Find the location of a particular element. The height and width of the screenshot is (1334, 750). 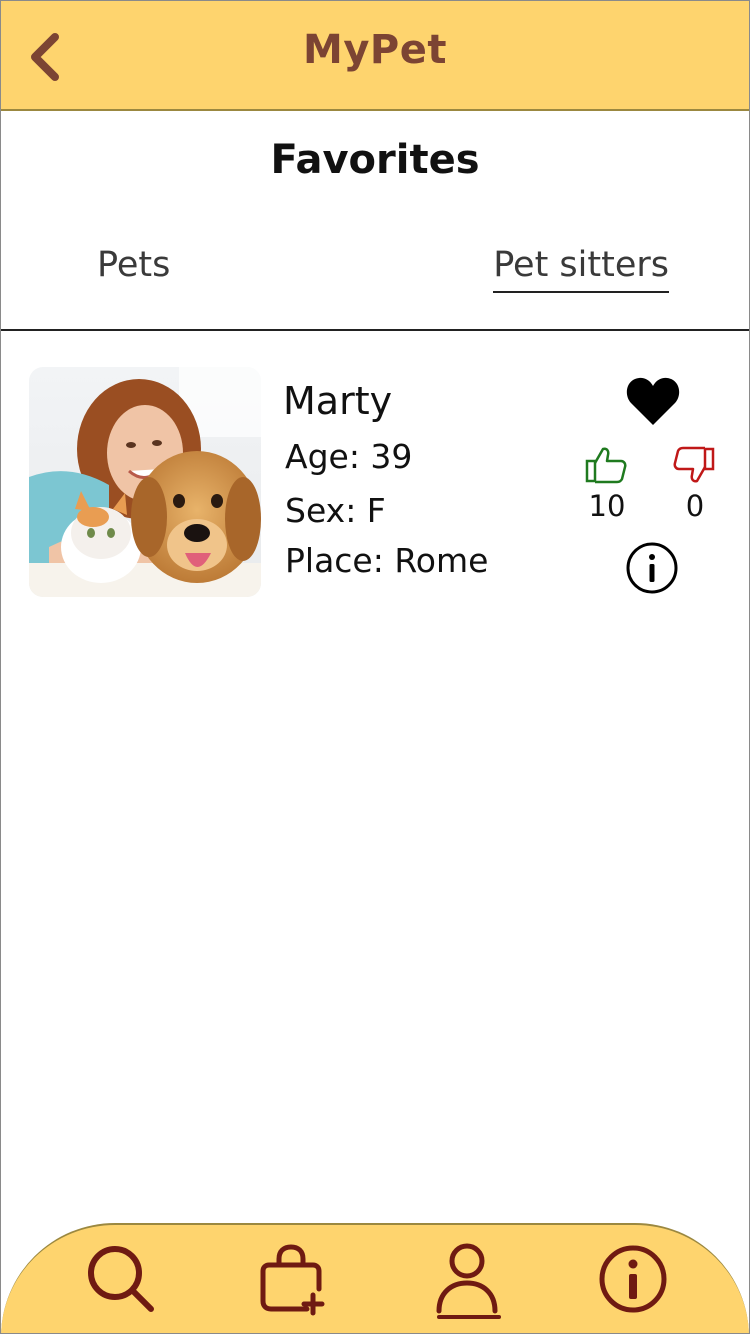

nav-add-bag-button is located at coordinates (293, 1279).